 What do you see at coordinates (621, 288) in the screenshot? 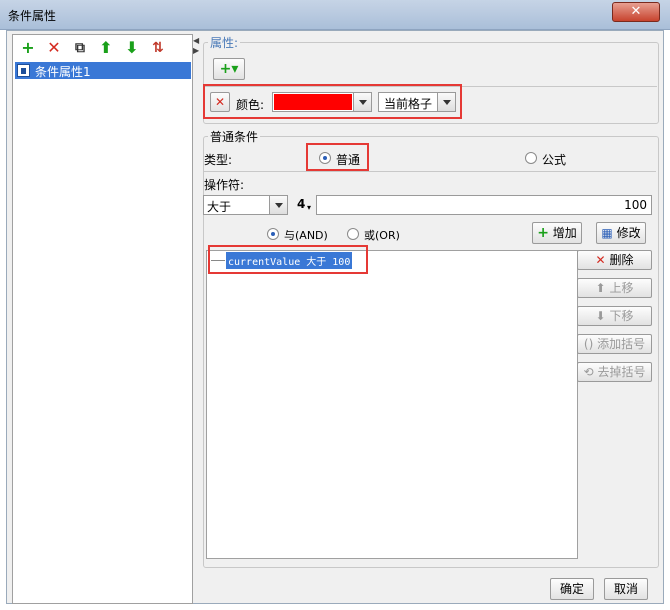
I see `move-up-label: 上移` at bounding box center [621, 288].